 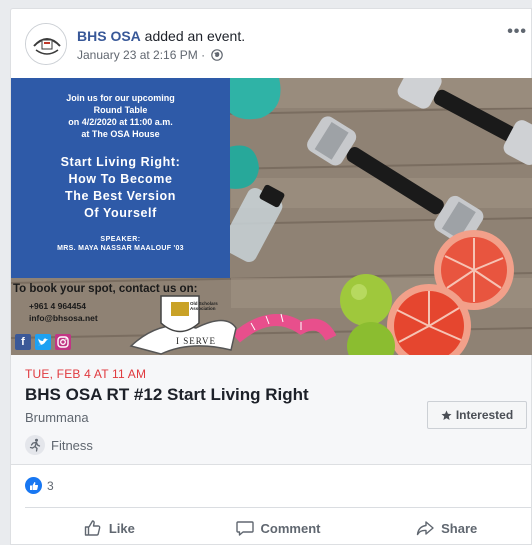 What do you see at coordinates (120, 196) in the screenshot?
I see `headline-line: The Best Version` at bounding box center [120, 196].